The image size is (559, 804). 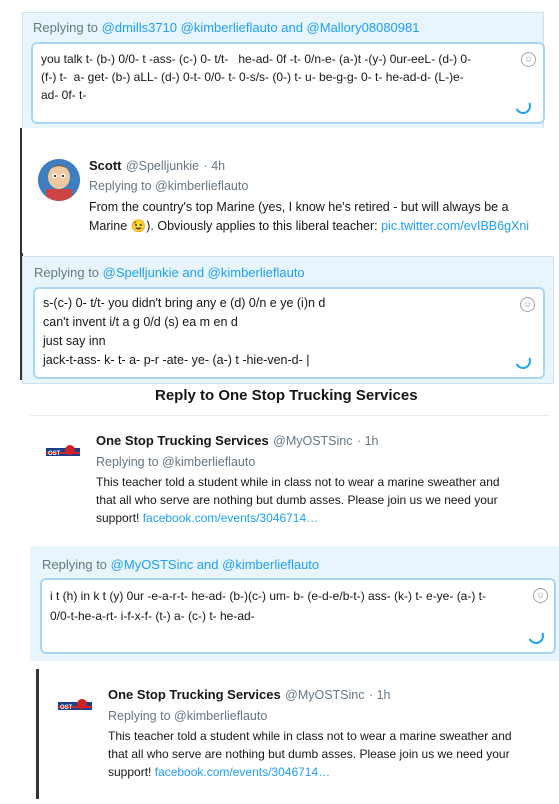 What do you see at coordinates (37, 734) in the screenshot?
I see `screenshot-edge` at bounding box center [37, 734].